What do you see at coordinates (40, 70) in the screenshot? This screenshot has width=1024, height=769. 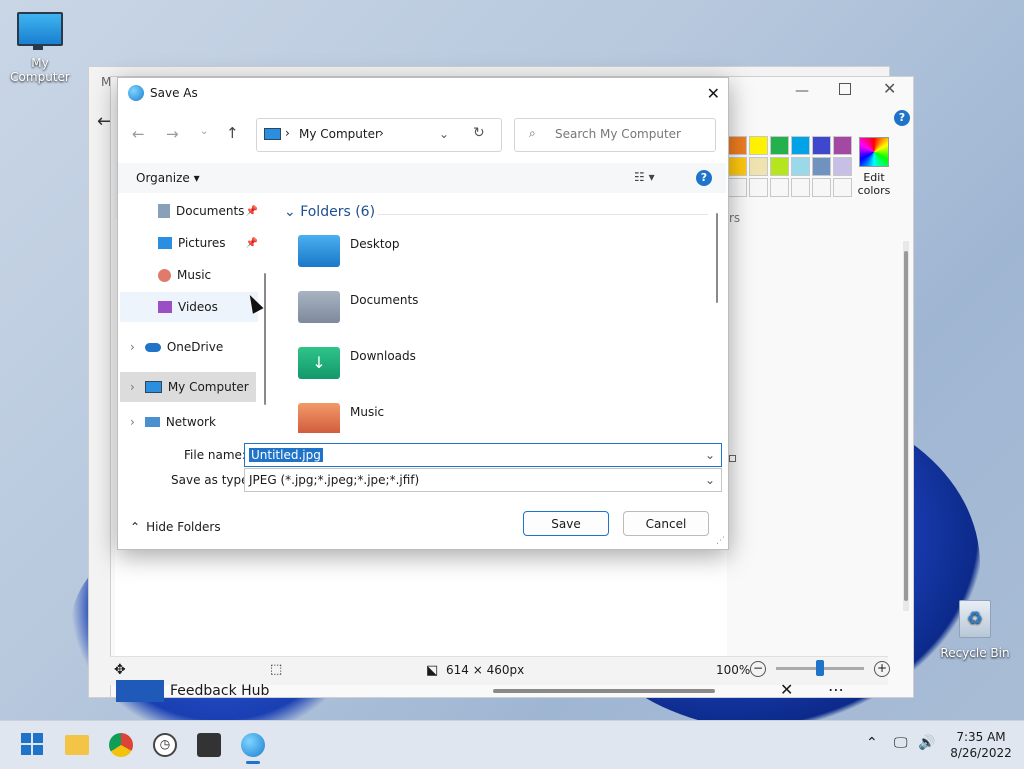 I see `desktop-icon-label: My Computer` at bounding box center [40, 70].